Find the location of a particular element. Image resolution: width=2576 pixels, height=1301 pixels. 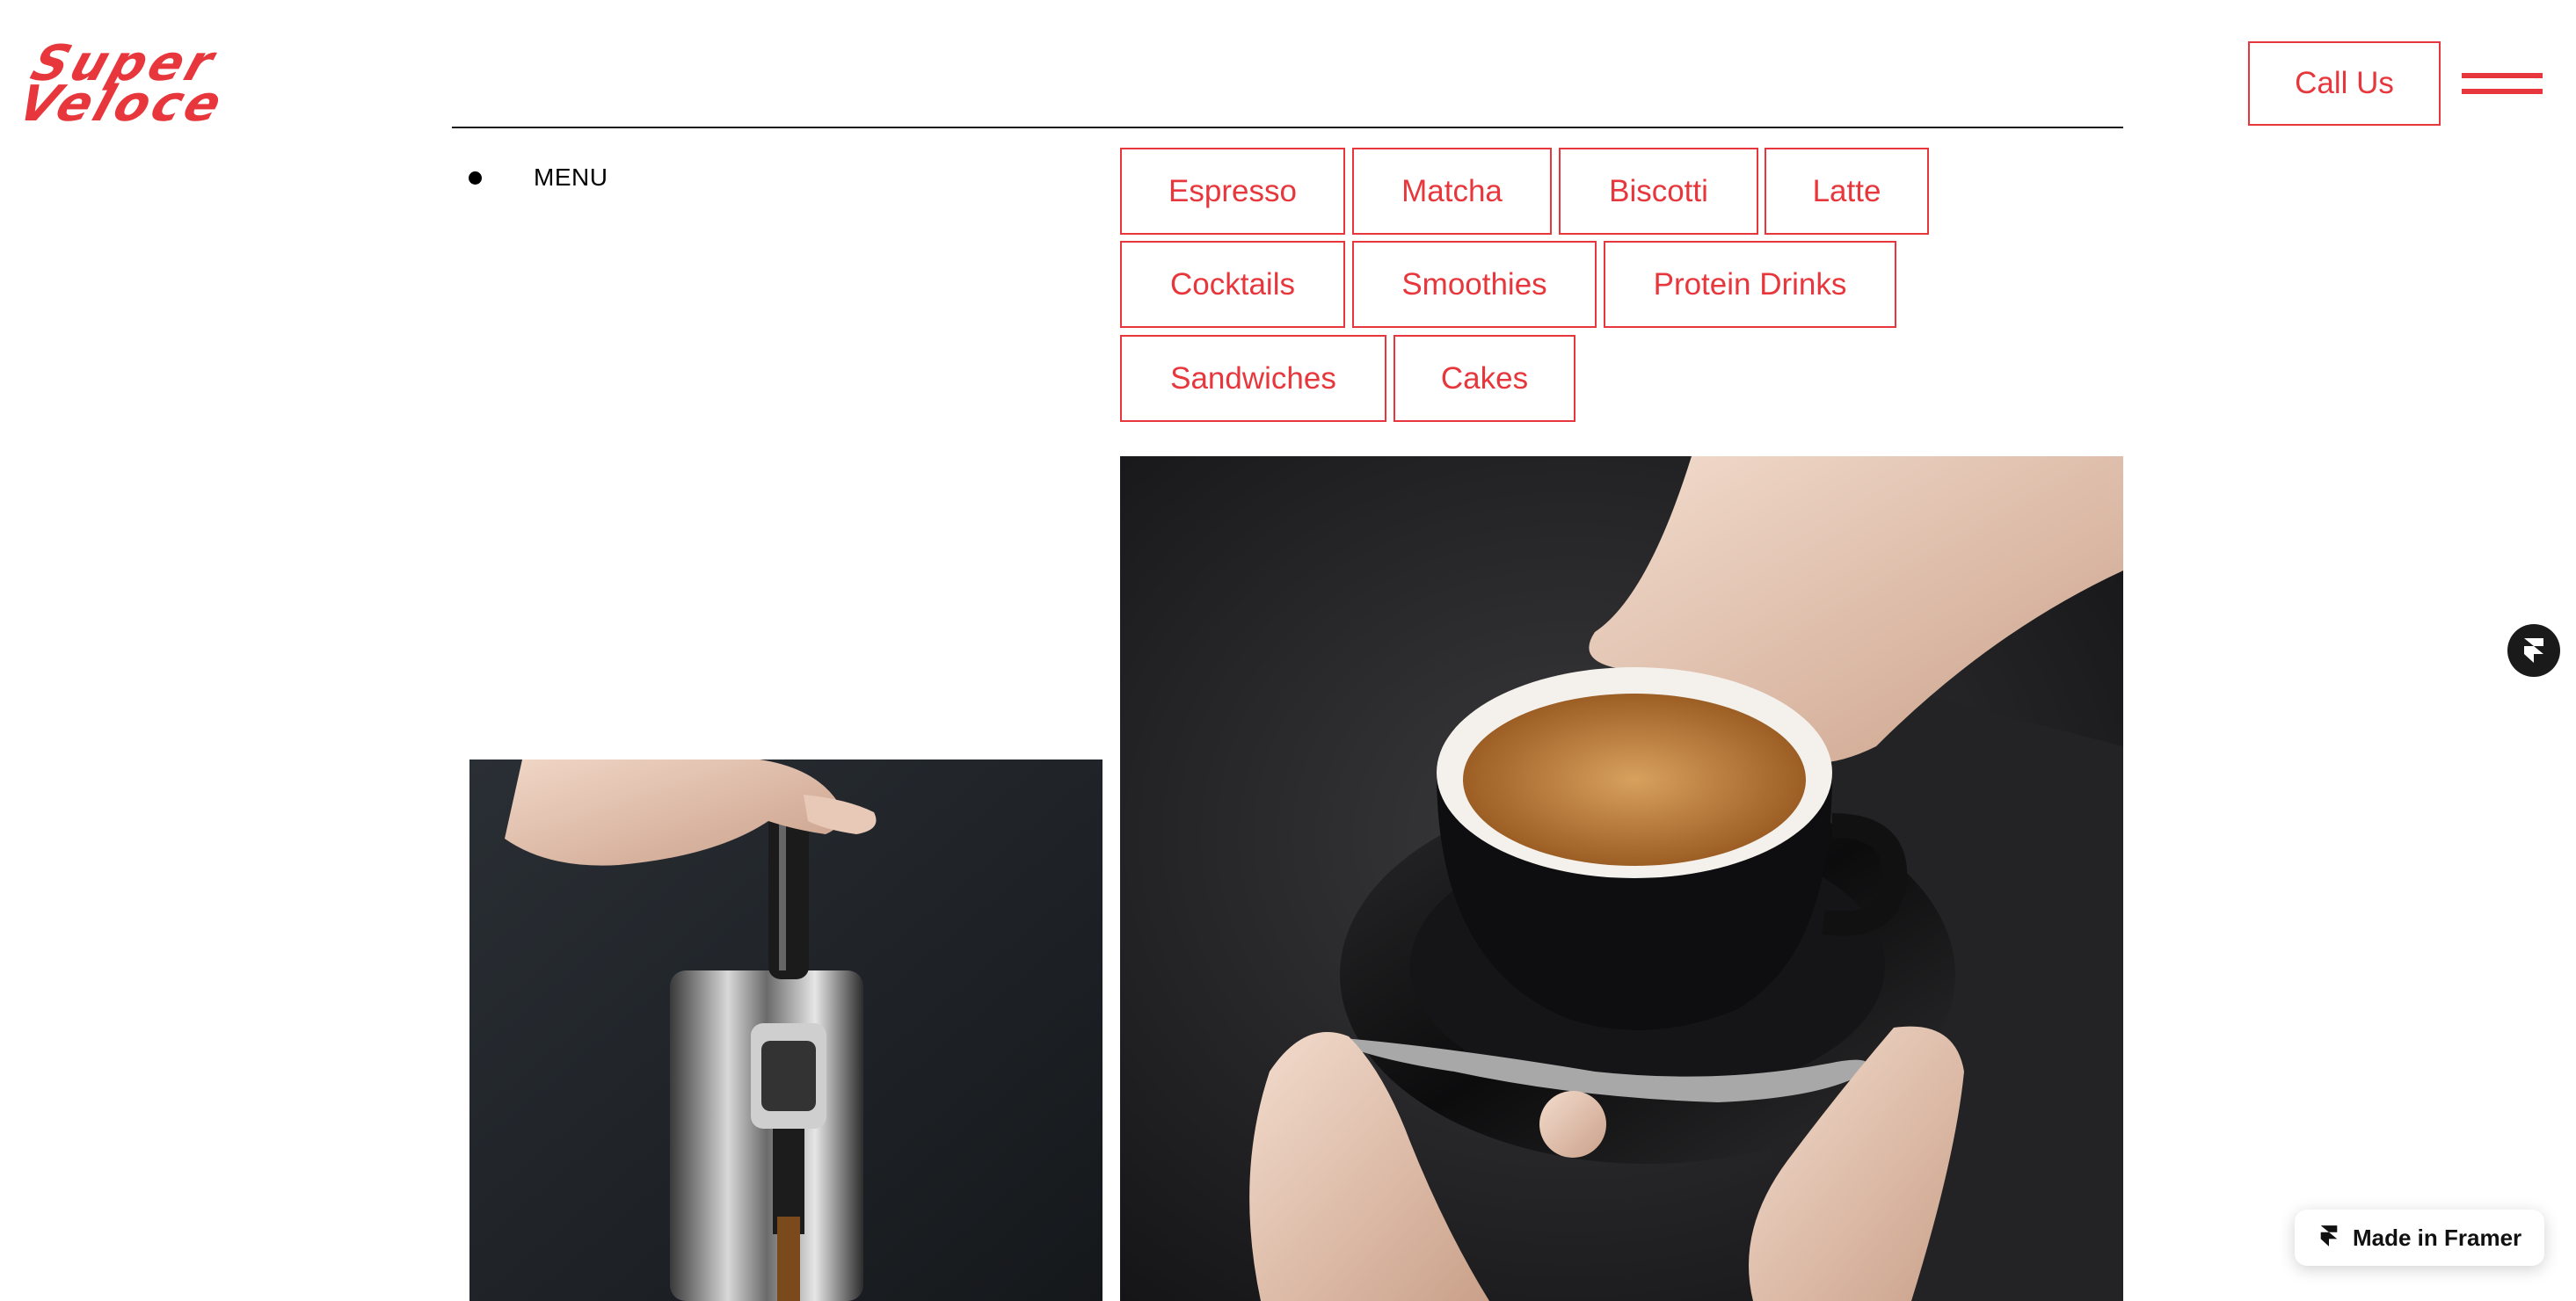

made-in-framer-badge: Made in Framer is located at coordinates (2419, 1238).